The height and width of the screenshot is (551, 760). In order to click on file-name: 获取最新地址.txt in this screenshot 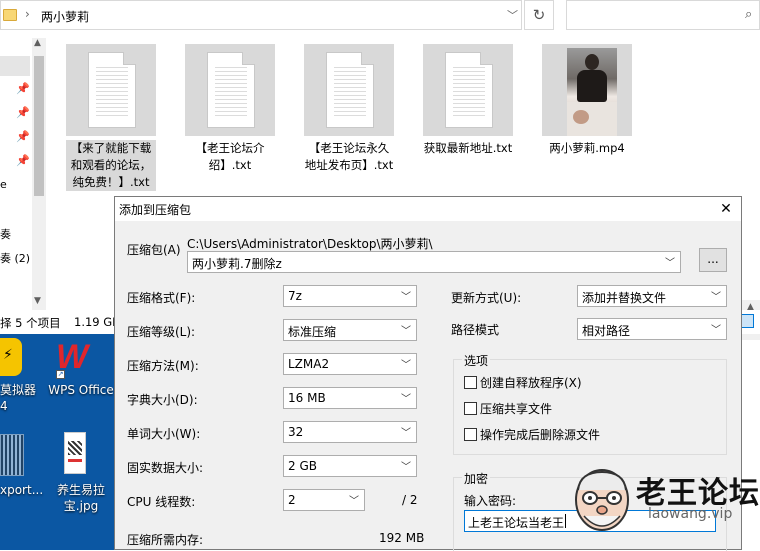, I will do `click(468, 148)`.